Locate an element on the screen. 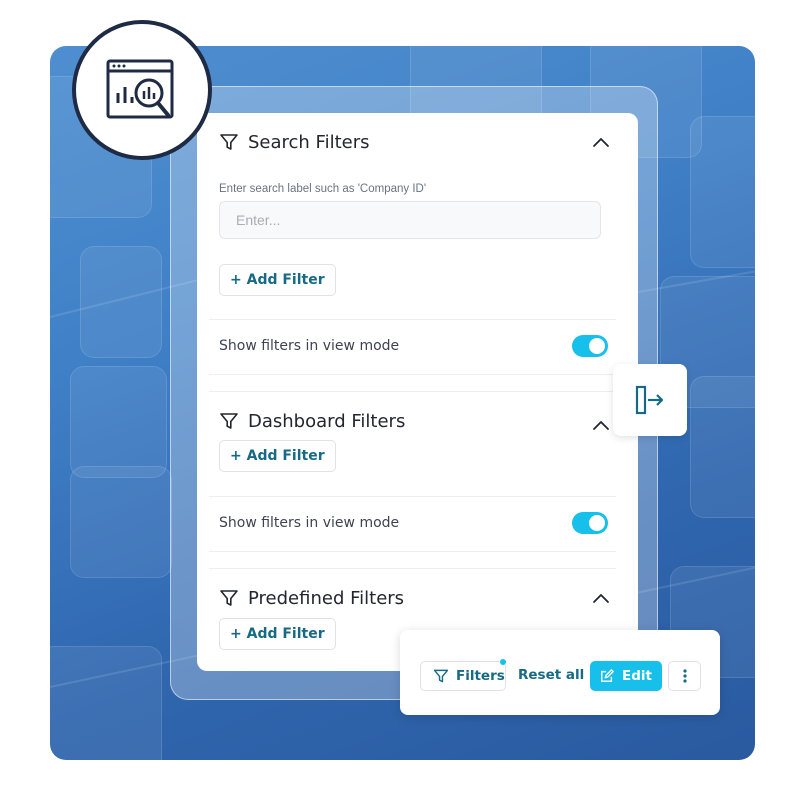 The image size is (800, 800). search-label-input is located at coordinates (410, 220).